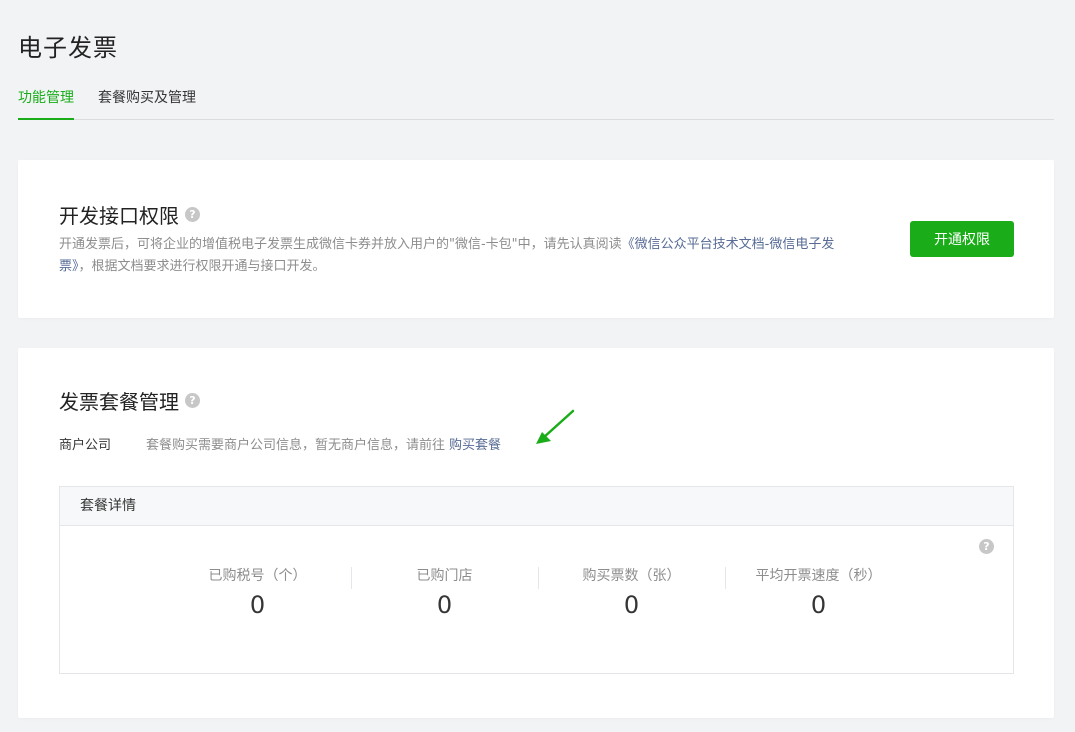  What do you see at coordinates (475, 443) in the screenshot?
I see `buy-package-link: 购买套餐` at bounding box center [475, 443].